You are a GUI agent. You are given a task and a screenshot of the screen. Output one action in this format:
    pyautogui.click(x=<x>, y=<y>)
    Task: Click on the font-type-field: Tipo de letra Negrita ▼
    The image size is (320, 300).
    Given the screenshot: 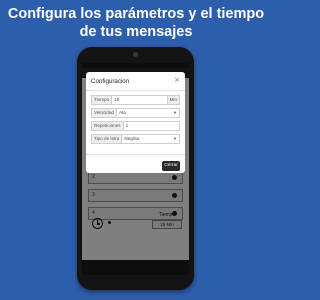 What is the action you would take?
    pyautogui.click(x=135, y=139)
    